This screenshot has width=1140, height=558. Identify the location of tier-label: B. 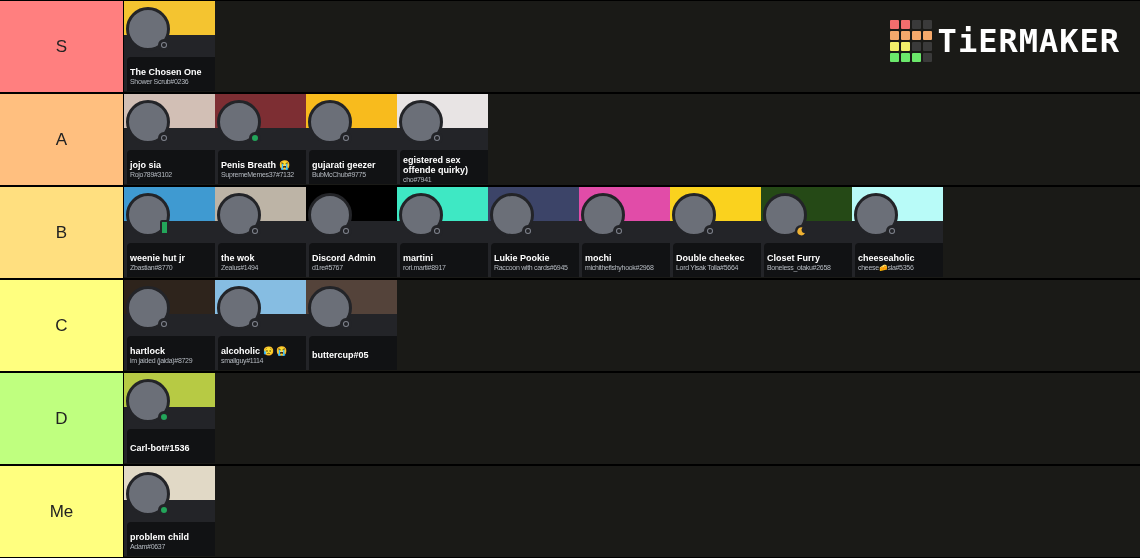
(61, 232).